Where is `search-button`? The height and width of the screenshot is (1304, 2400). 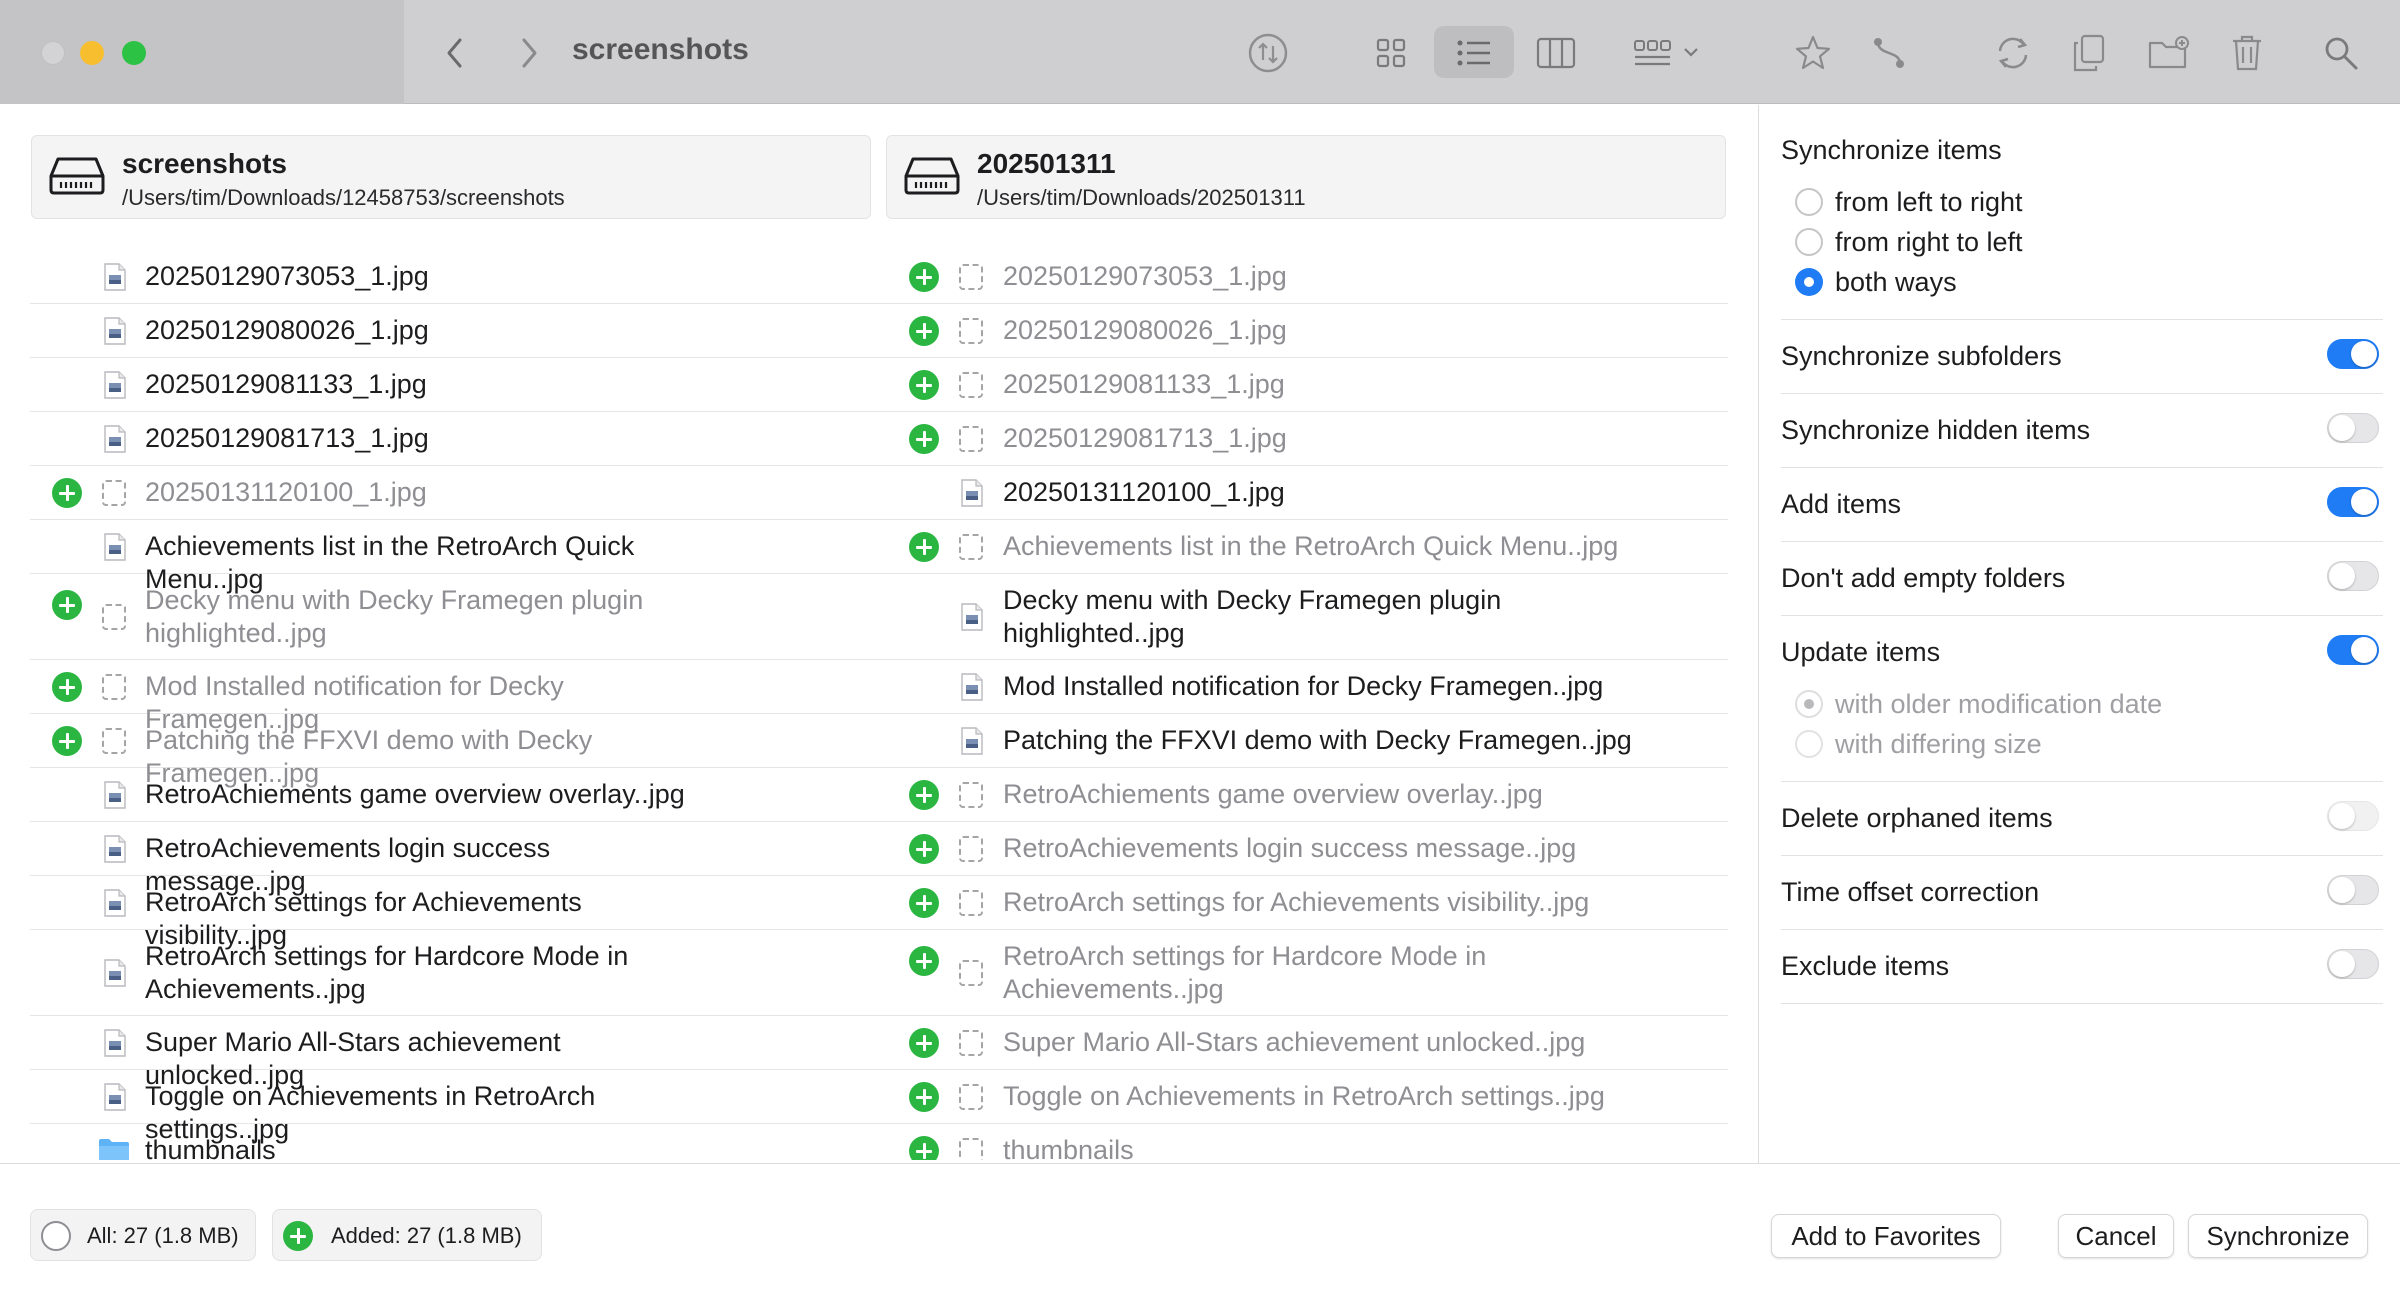 search-button is located at coordinates (2341, 53).